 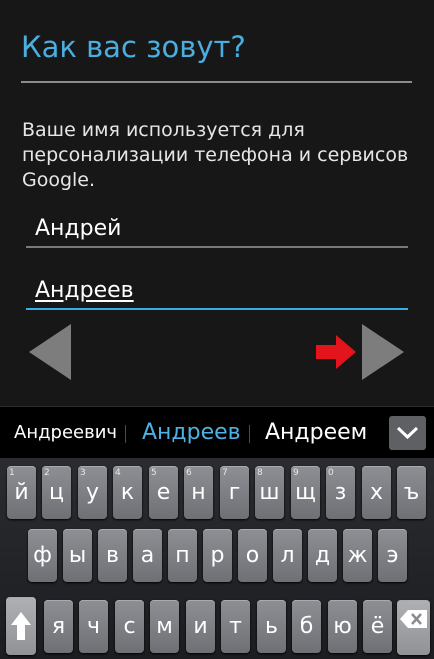 I want to click on back-button, so click(x=50, y=352).